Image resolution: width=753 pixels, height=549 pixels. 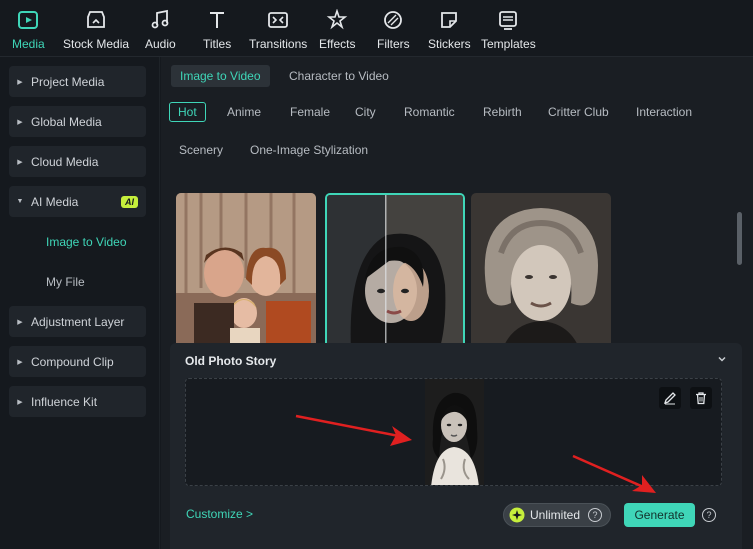 What do you see at coordinates (541, 273) in the screenshot?
I see `template-thumbnail-vintage-woman` at bounding box center [541, 273].